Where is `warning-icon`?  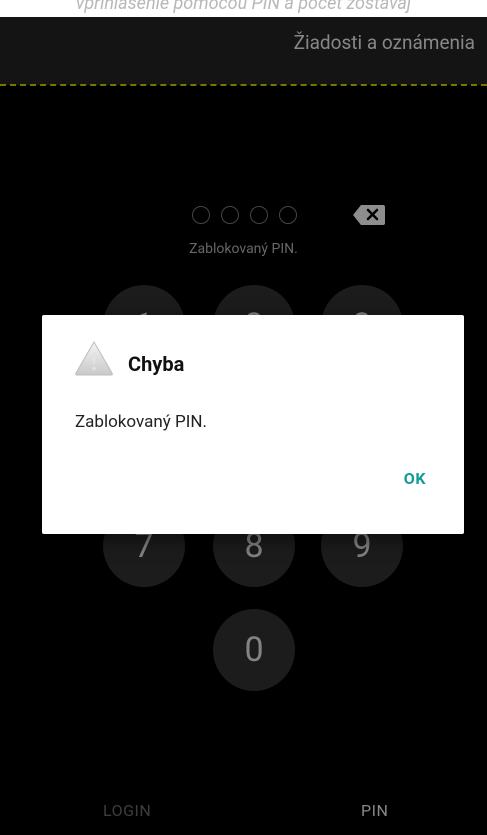
warning-icon is located at coordinates (94, 358).